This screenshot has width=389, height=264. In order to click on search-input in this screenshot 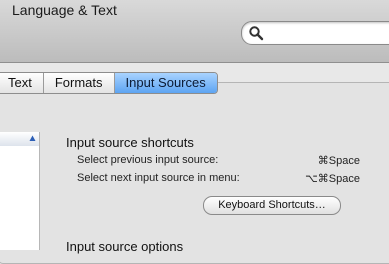, I will do `click(327, 33)`.